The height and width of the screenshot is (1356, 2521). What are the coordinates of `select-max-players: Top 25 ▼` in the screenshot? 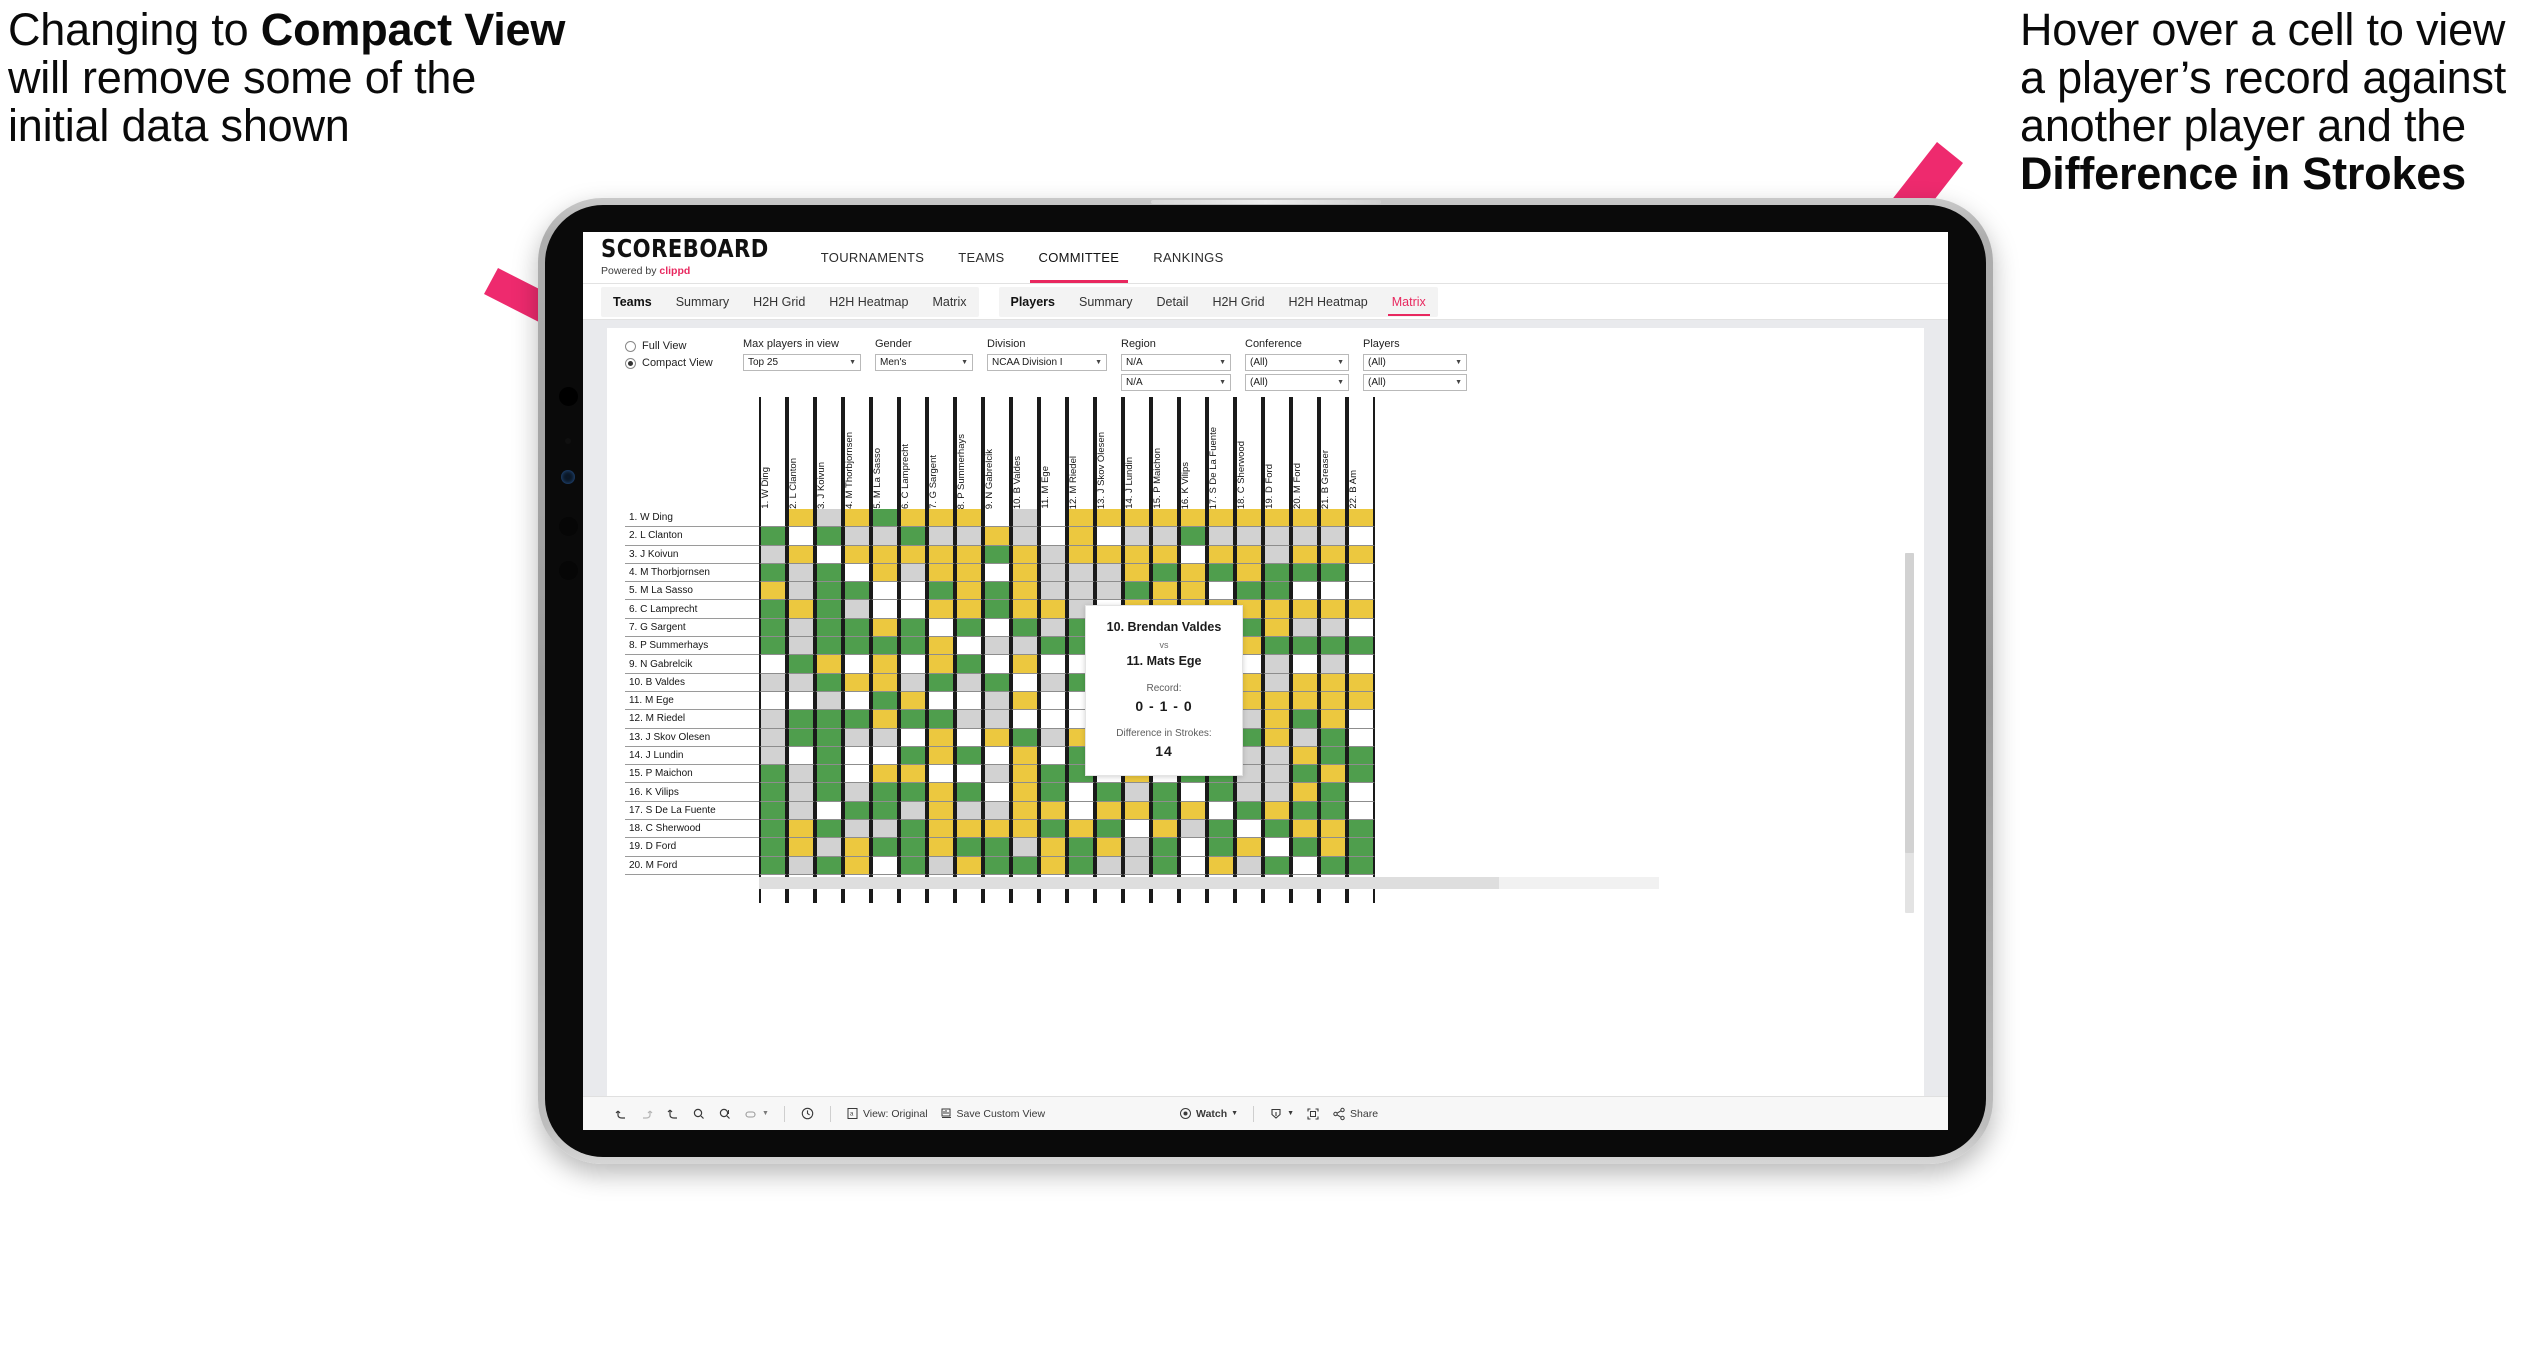 It's located at (802, 362).